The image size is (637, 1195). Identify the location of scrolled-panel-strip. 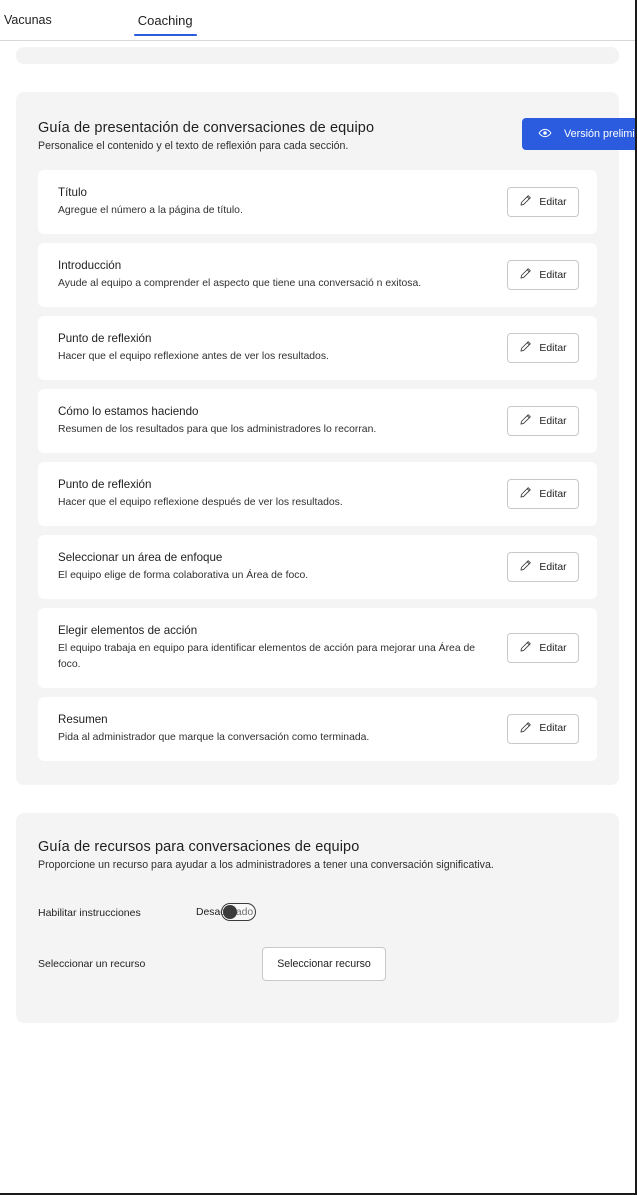
(317, 55).